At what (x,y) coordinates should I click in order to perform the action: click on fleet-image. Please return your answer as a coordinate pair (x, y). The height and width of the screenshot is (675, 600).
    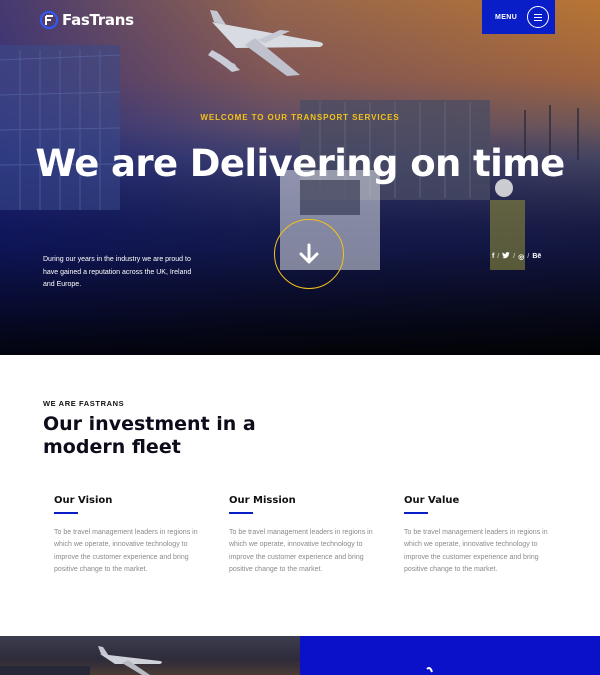
    Looking at the image, I should click on (150, 655).